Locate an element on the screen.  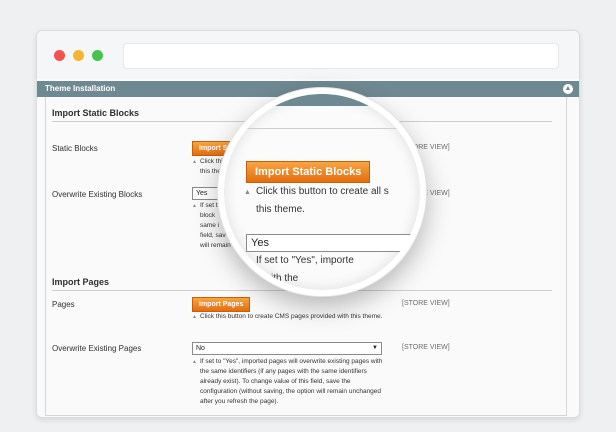
overwrite-pages-scope: [STORE VIEW] is located at coordinates (426, 347).